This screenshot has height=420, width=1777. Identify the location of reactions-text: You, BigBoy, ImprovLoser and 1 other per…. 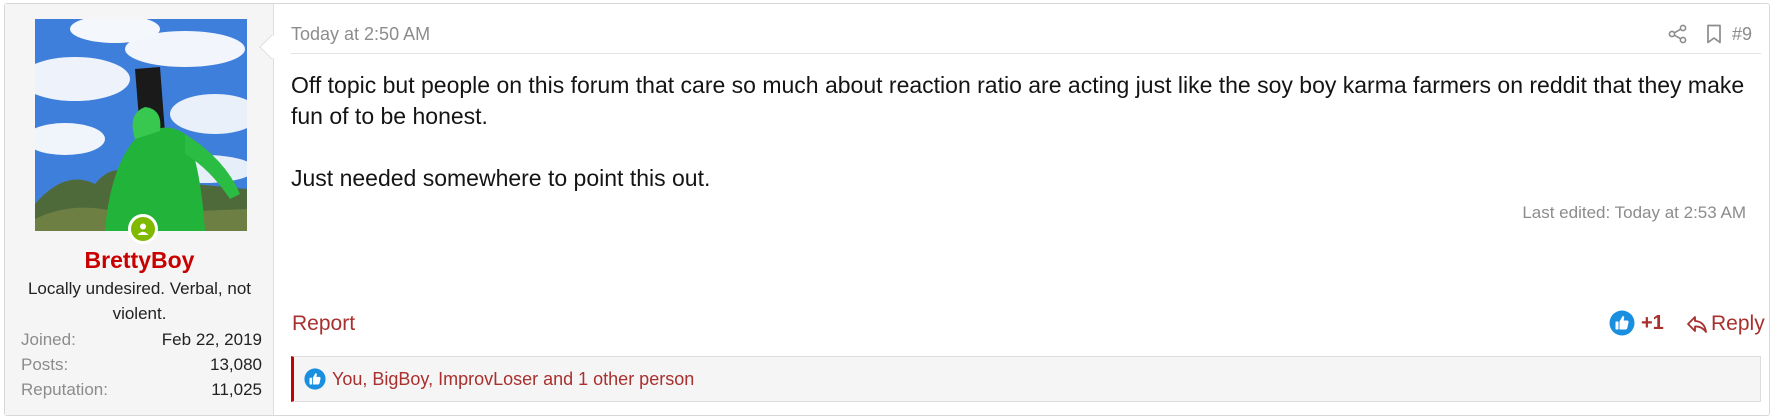
(513, 379).